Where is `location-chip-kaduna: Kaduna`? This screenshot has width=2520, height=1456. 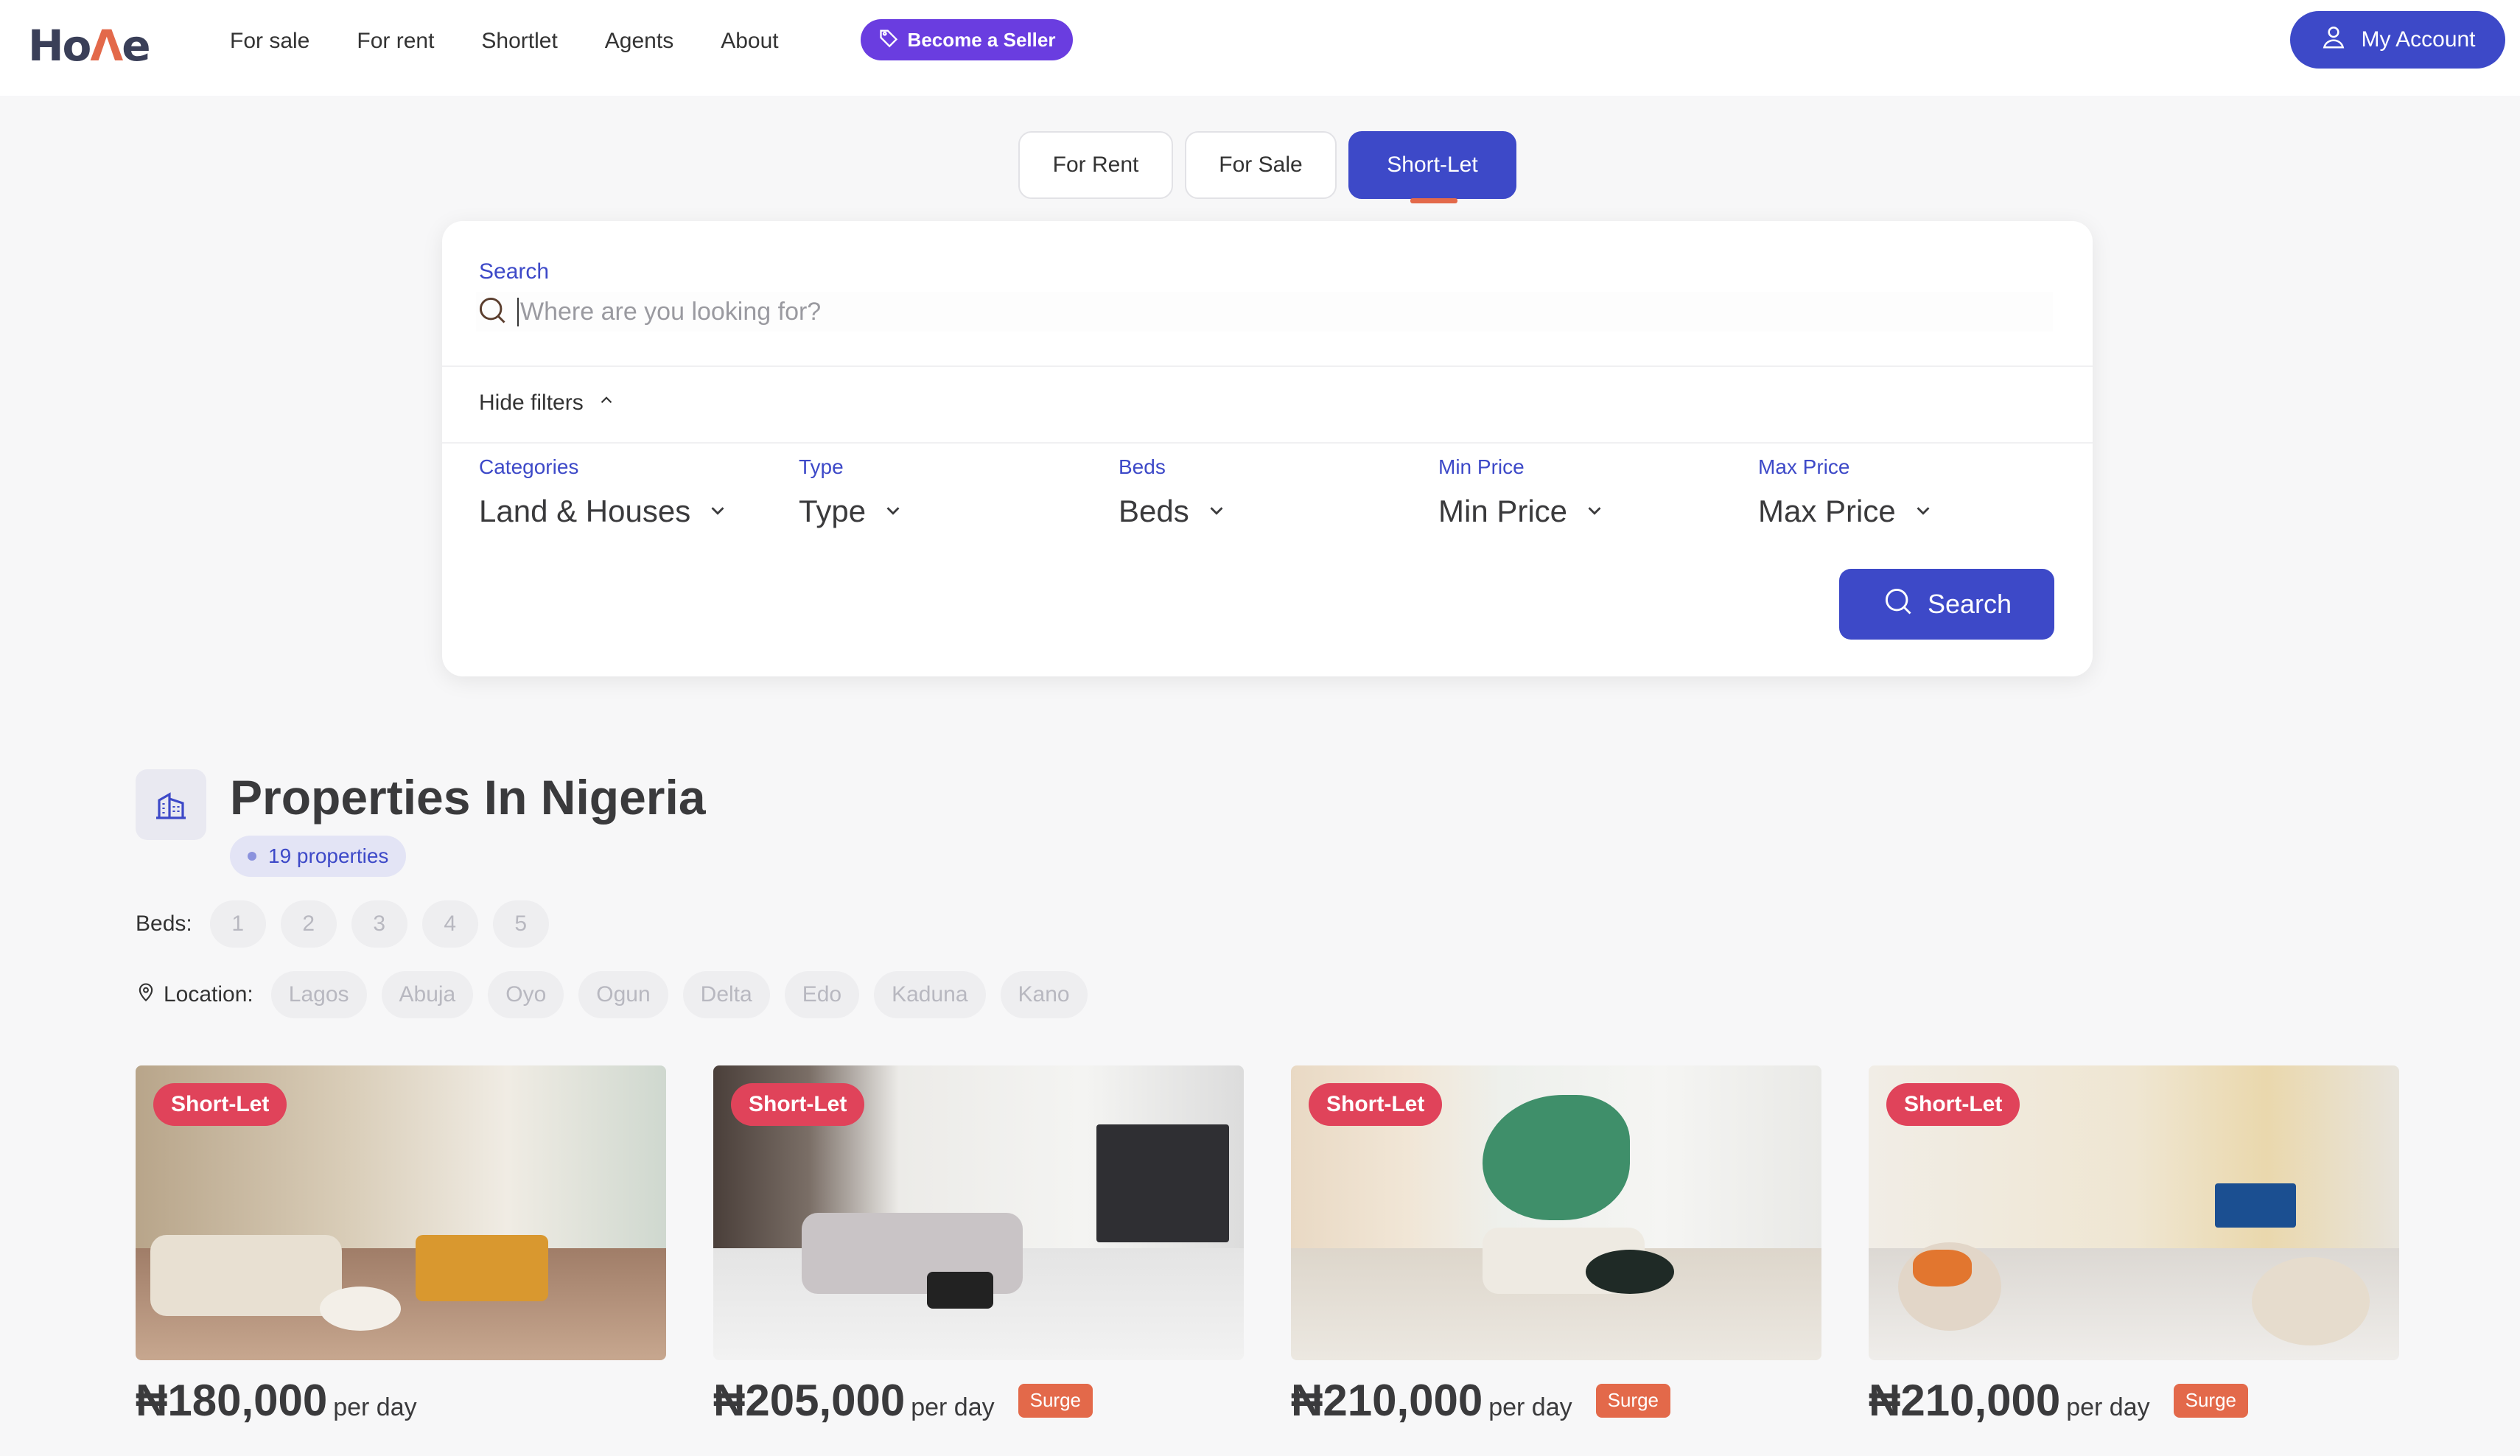
location-chip-kaduna: Kaduna is located at coordinates (930, 994).